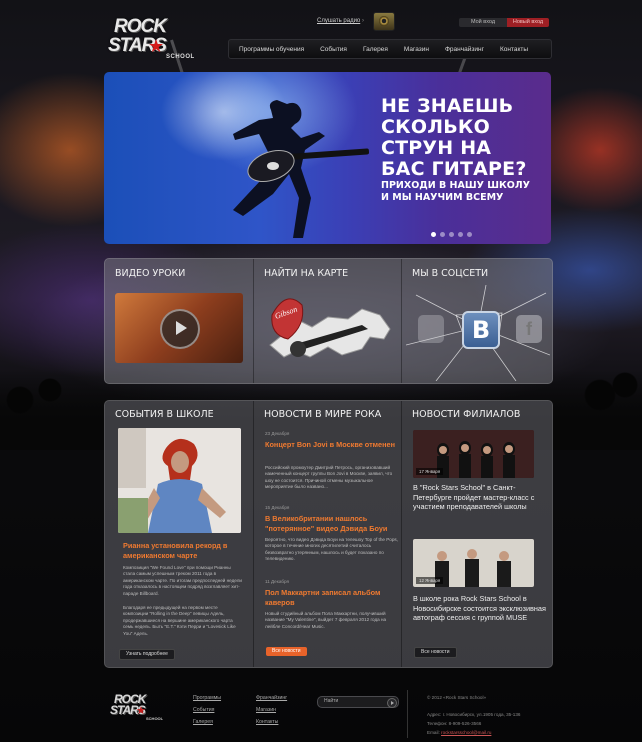 The height and width of the screenshot is (742, 642). Describe the element at coordinates (514, 49) in the screenshot. I see `nav-item-contacts: Контакты` at that location.